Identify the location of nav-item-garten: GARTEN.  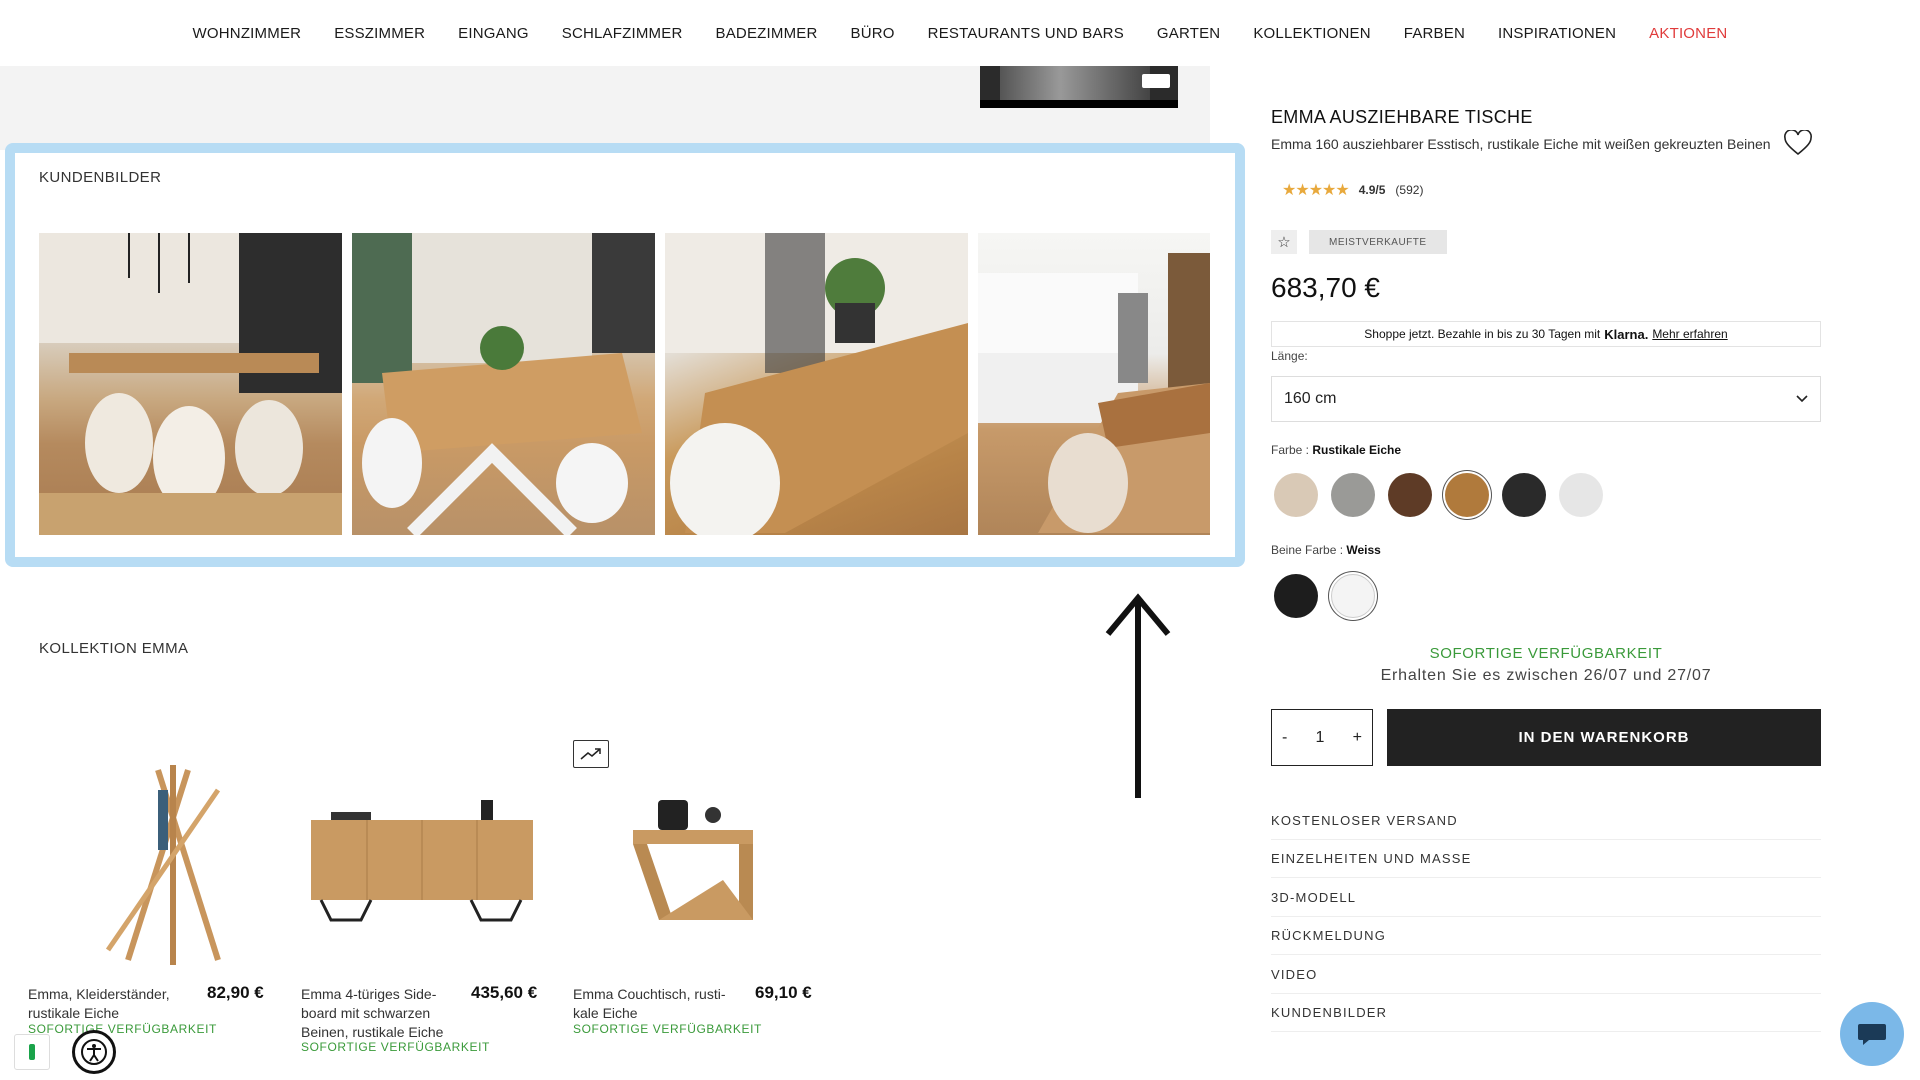
(1188, 33).